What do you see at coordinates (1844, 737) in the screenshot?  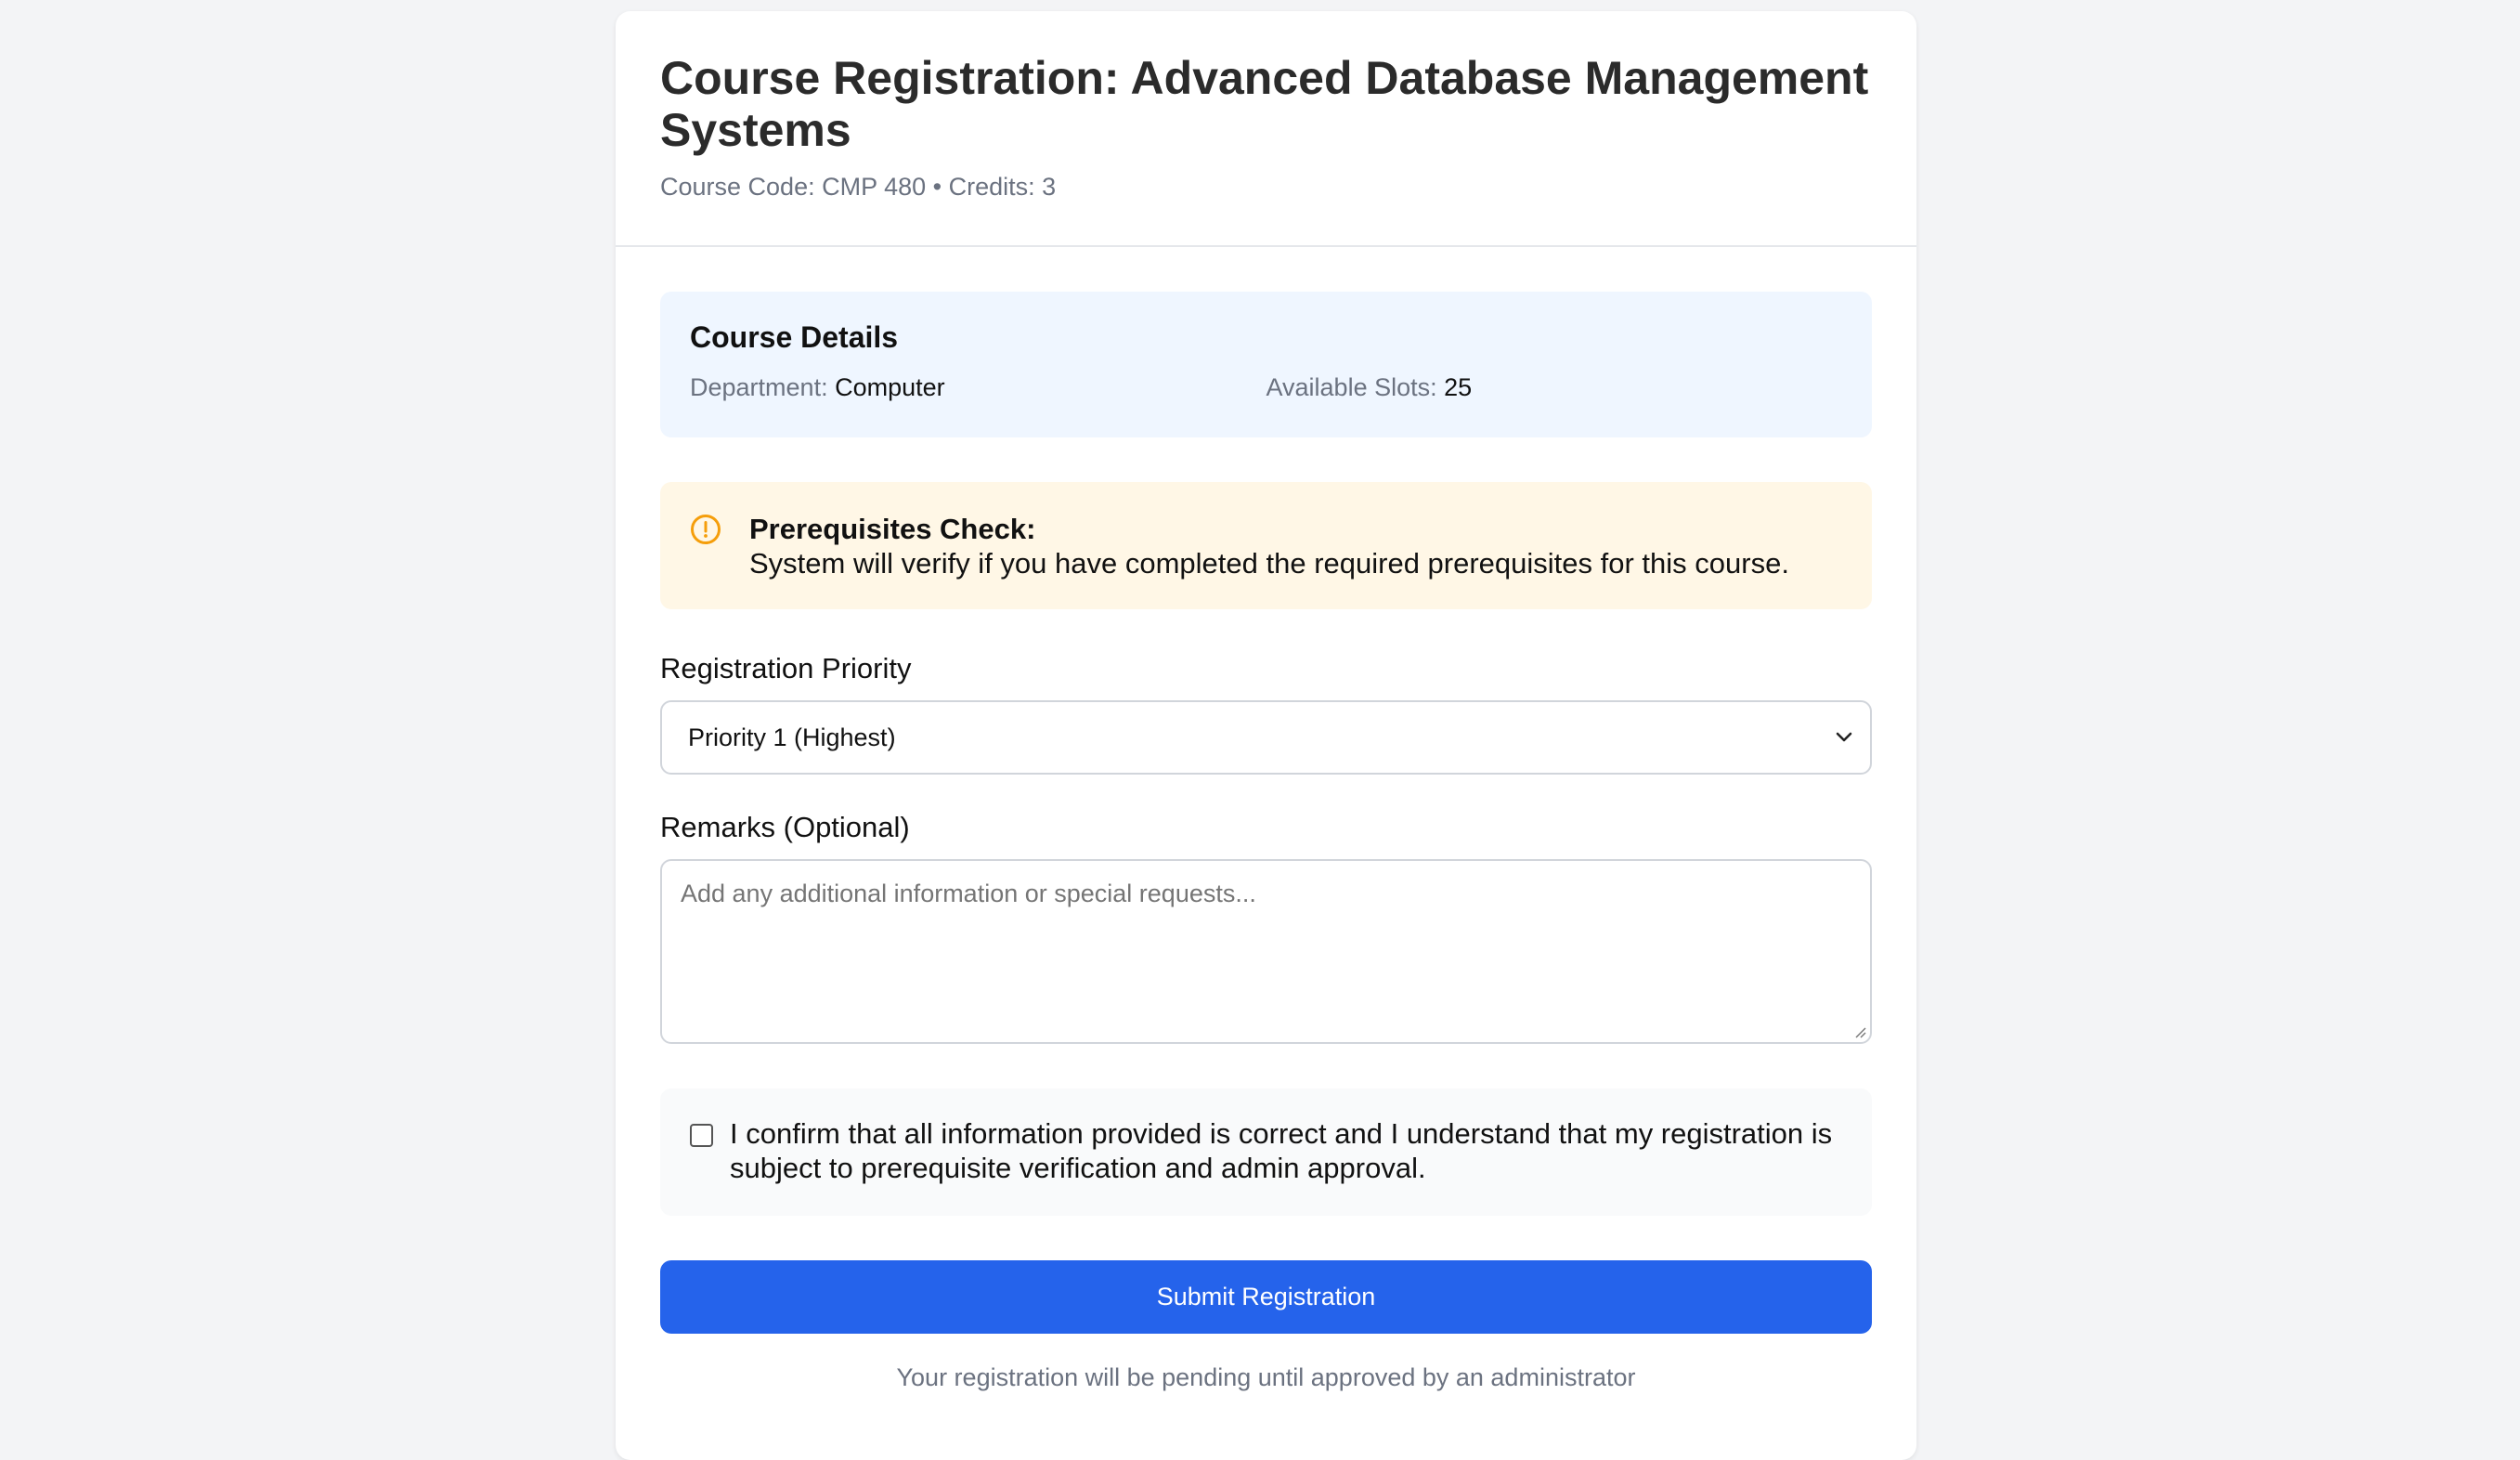 I see `chevron-down-icon` at bounding box center [1844, 737].